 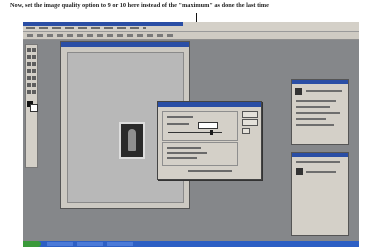 I want to click on wand-tool-icon, so click(x=34, y=57).